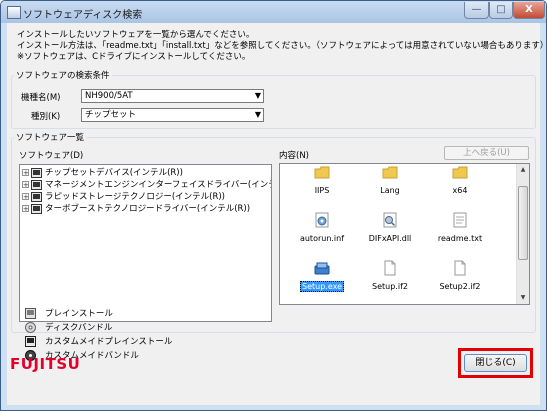 The image size is (547, 411). What do you see at coordinates (172, 115) in the screenshot?
I see `type-select: チップセット ▼` at bounding box center [172, 115].